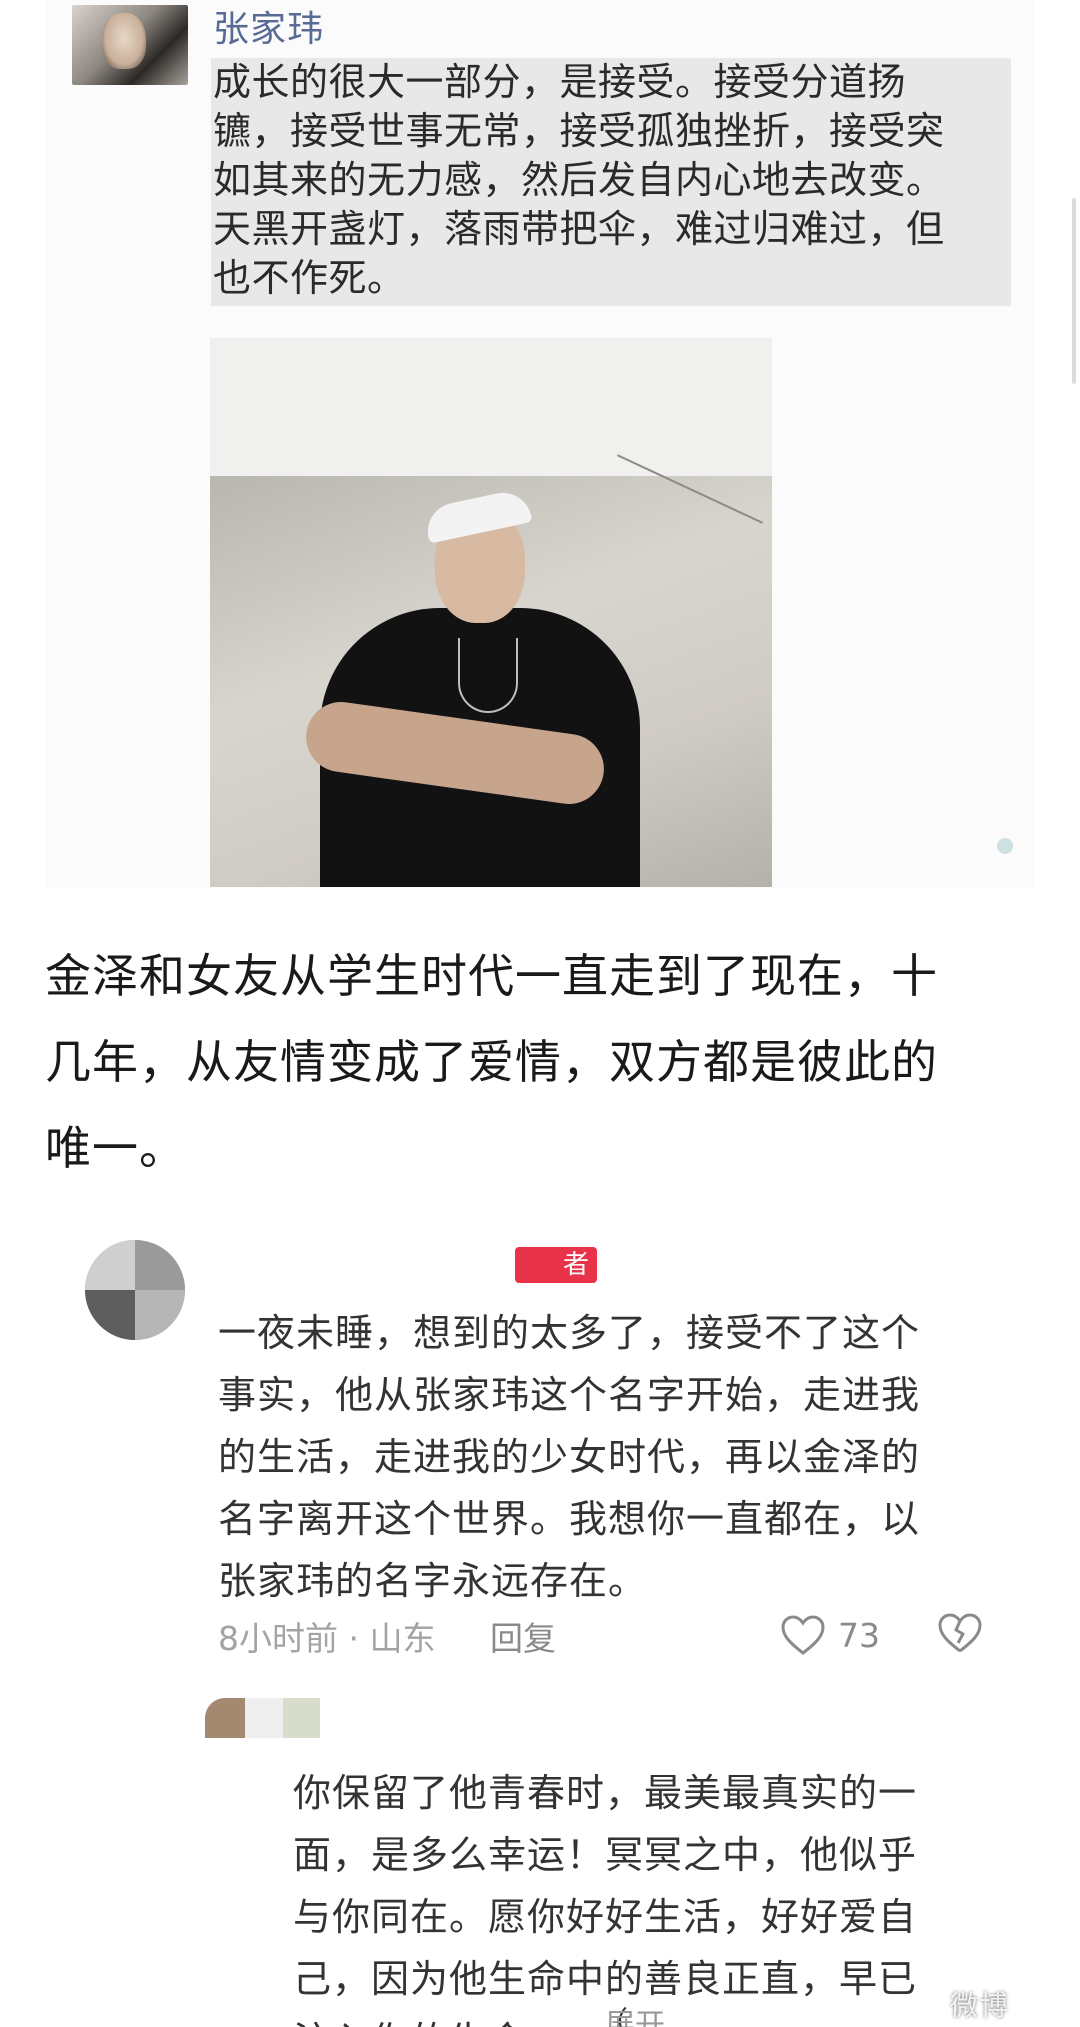  I want to click on post-text-line: 也不作死。, so click(309, 278).